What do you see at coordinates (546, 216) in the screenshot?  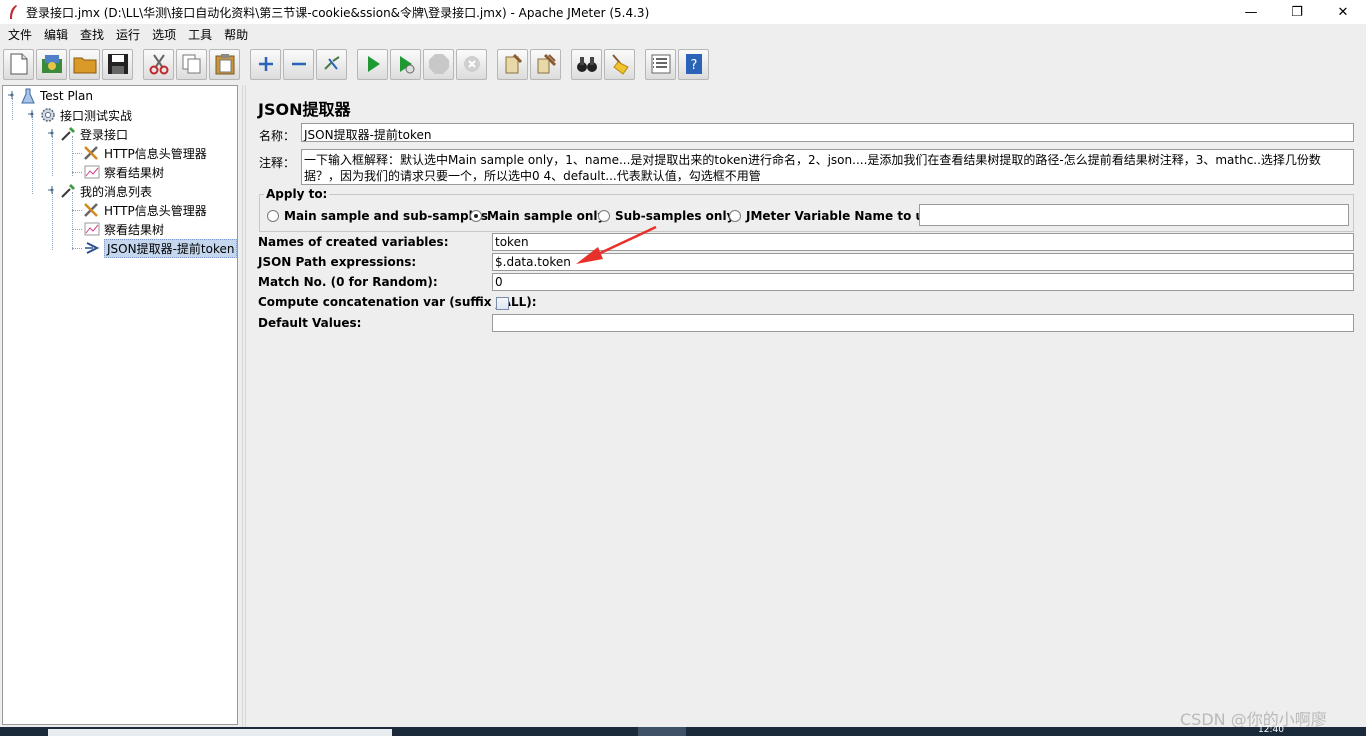 I see `radio-label: Main sample only` at bounding box center [546, 216].